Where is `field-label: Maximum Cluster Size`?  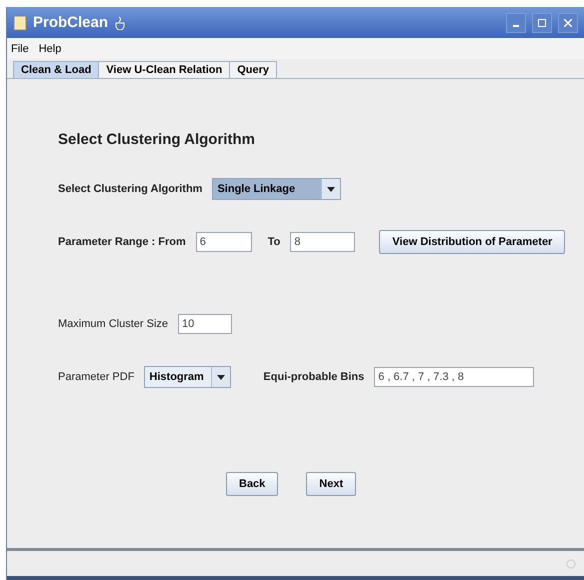
field-label: Maximum Cluster Size is located at coordinates (113, 324).